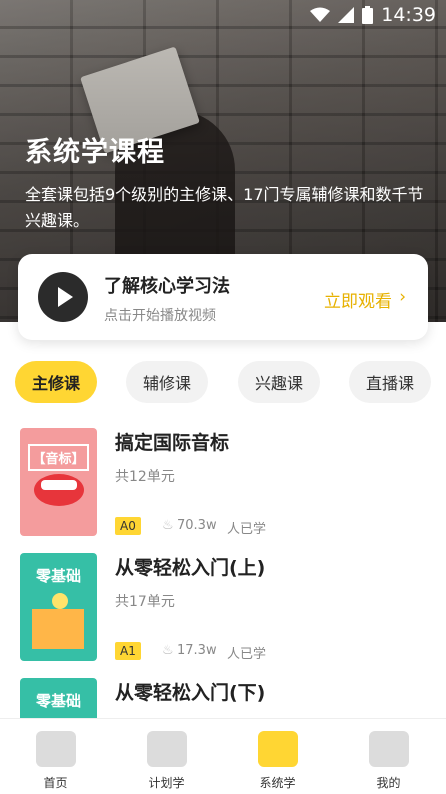  What do you see at coordinates (55, 783) in the screenshot?
I see `nav-label: 首页` at bounding box center [55, 783].